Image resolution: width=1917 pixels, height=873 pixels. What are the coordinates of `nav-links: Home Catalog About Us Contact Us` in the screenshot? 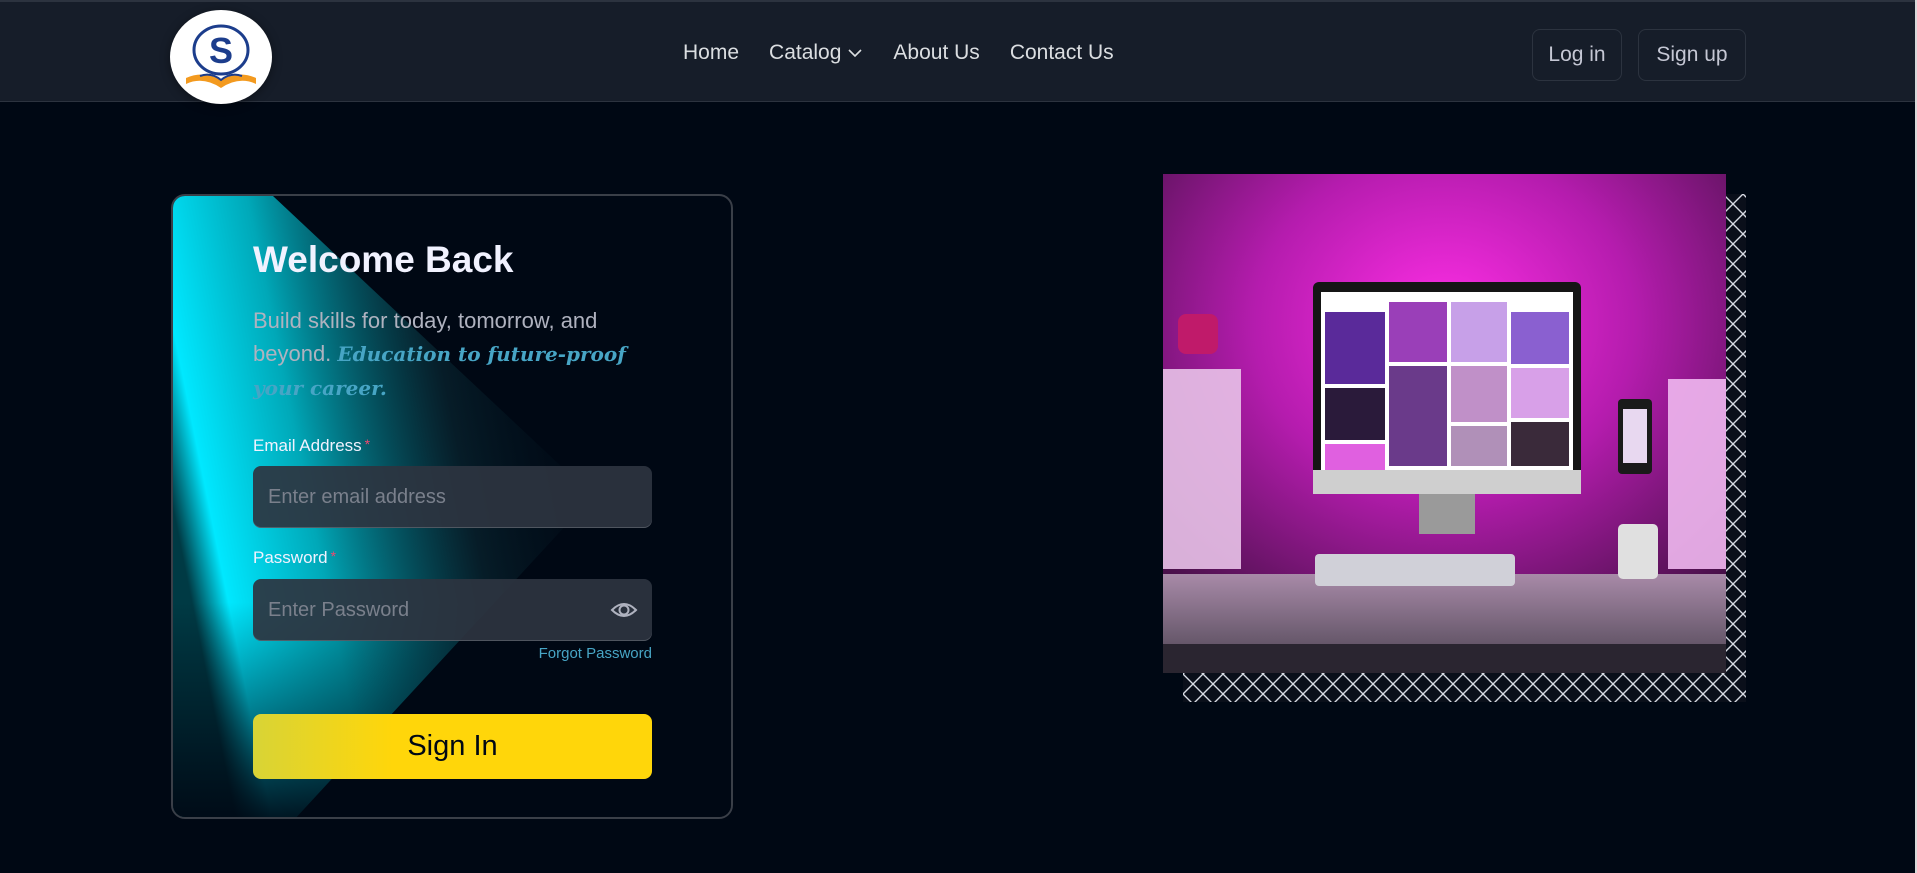 It's located at (913, 53).